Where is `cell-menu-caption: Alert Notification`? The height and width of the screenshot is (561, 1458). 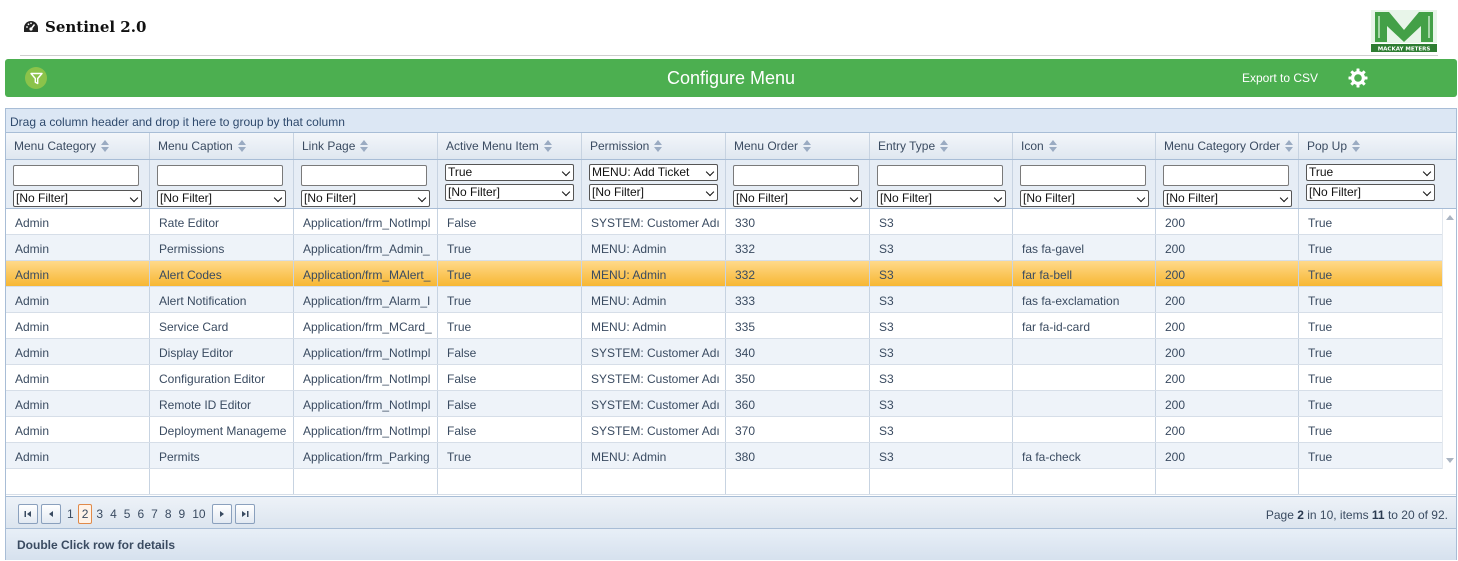
cell-menu-caption: Alert Notification is located at coordinates (222, 299).